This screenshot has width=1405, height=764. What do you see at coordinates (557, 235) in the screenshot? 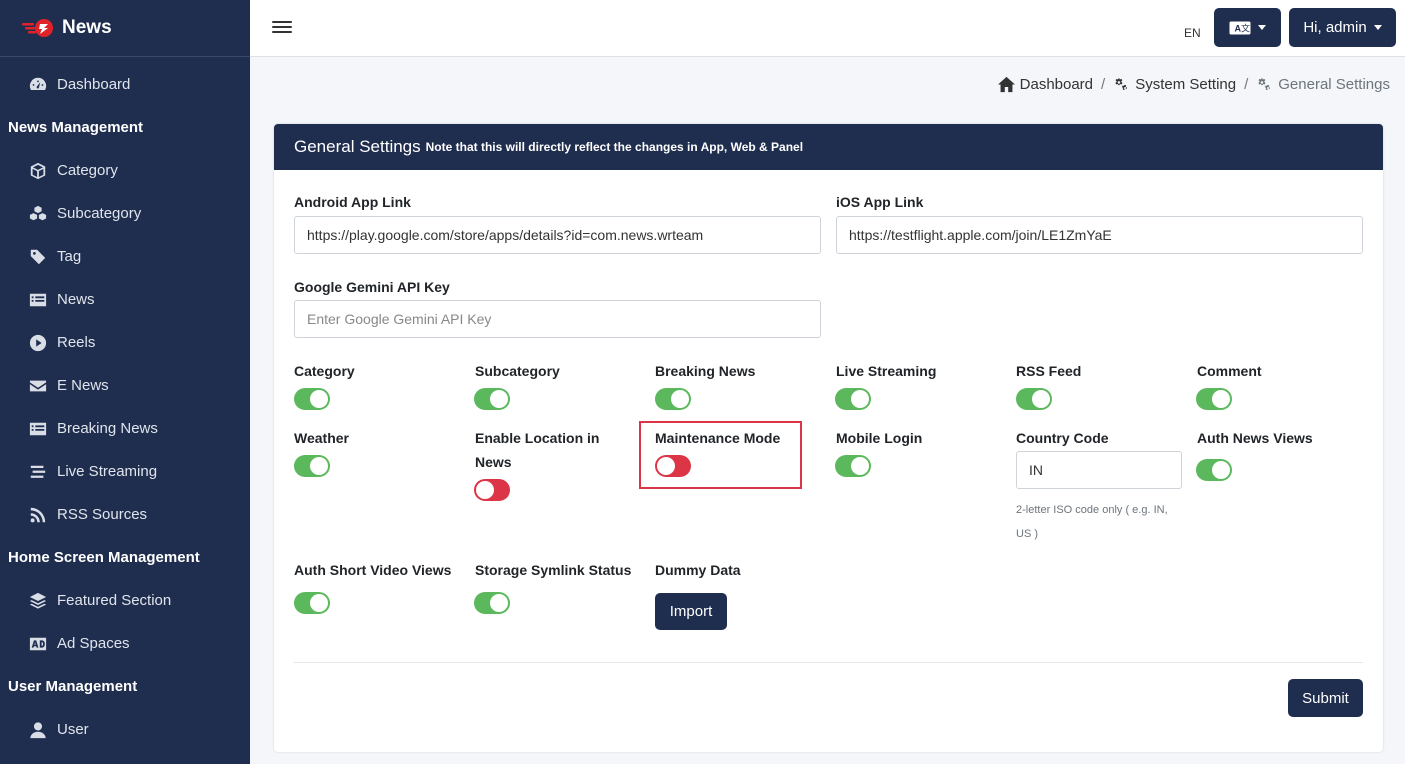
I see `android-app-link-input` at bounding box center [557, 235].